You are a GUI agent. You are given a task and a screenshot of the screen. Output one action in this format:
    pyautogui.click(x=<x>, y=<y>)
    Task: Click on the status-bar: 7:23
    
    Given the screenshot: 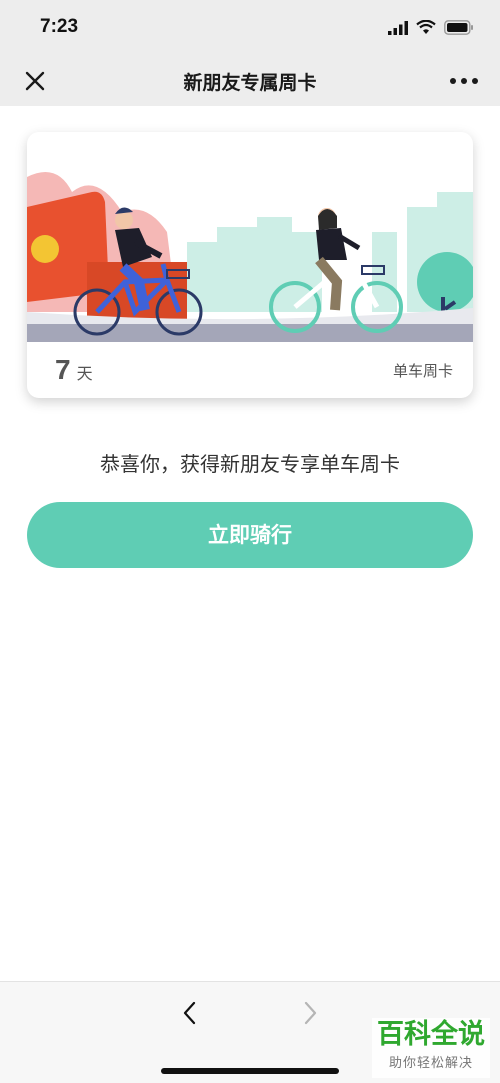 What is the action you would take?
    pyautogui.click(x=250, y=28)
    